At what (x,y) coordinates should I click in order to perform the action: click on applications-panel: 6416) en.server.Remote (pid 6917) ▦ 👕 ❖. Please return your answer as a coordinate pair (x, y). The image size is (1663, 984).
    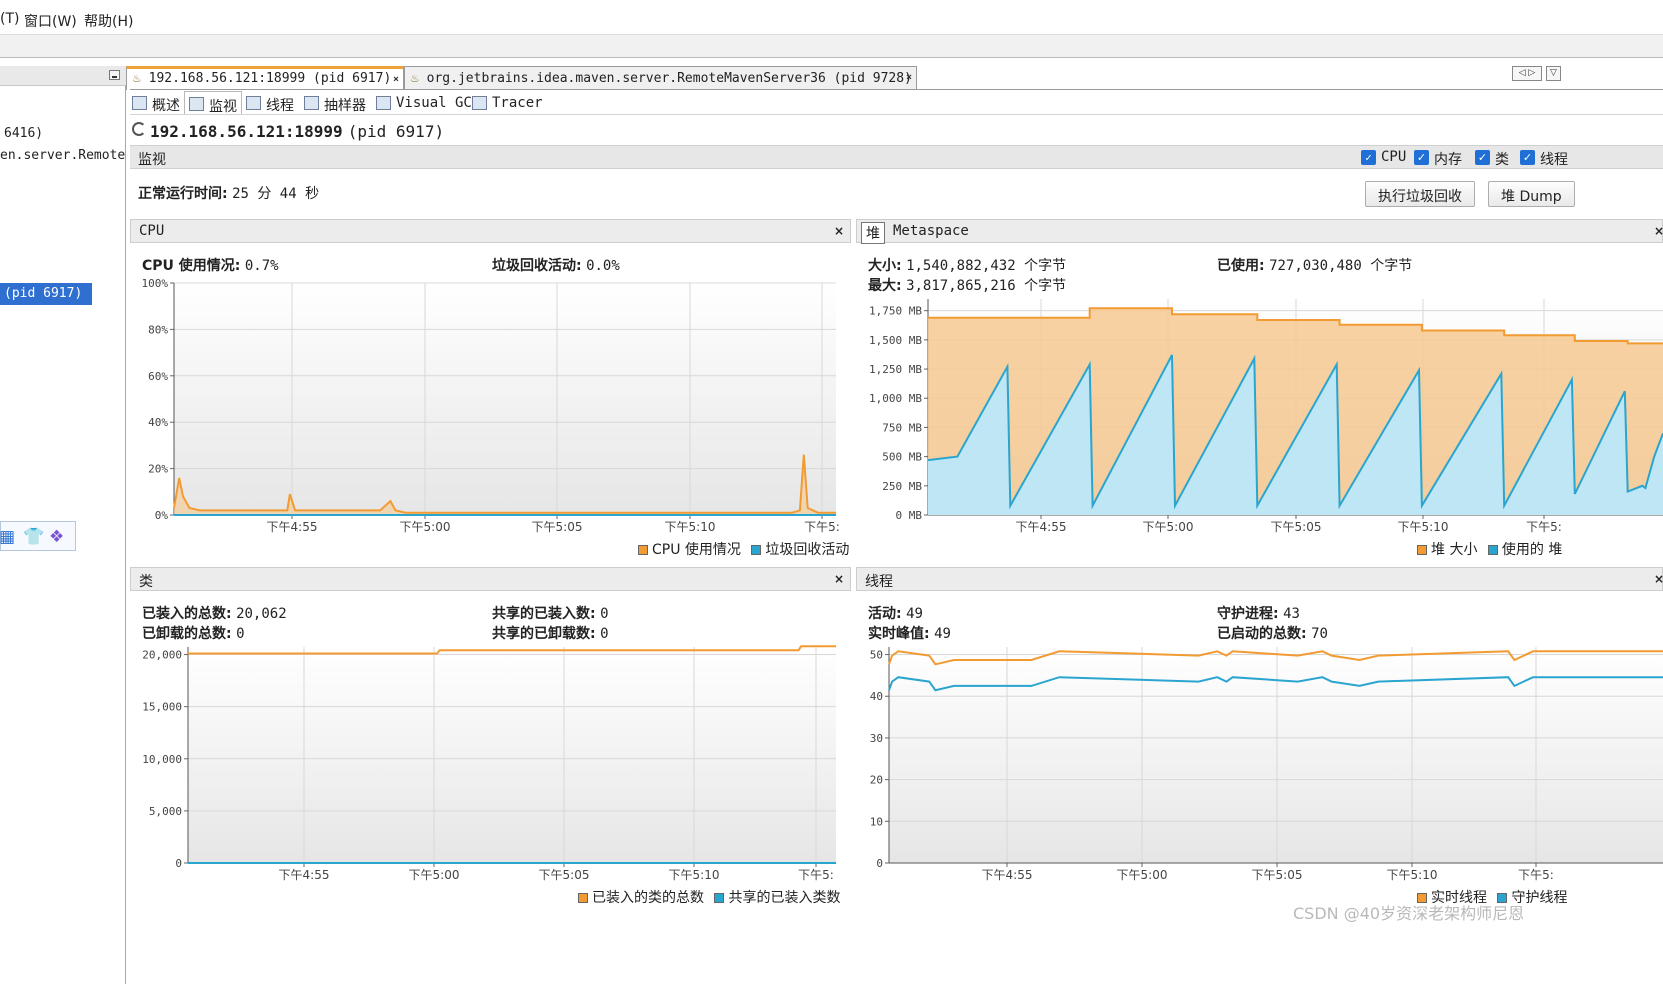
    Looking at the image, I should click on (63, 525).